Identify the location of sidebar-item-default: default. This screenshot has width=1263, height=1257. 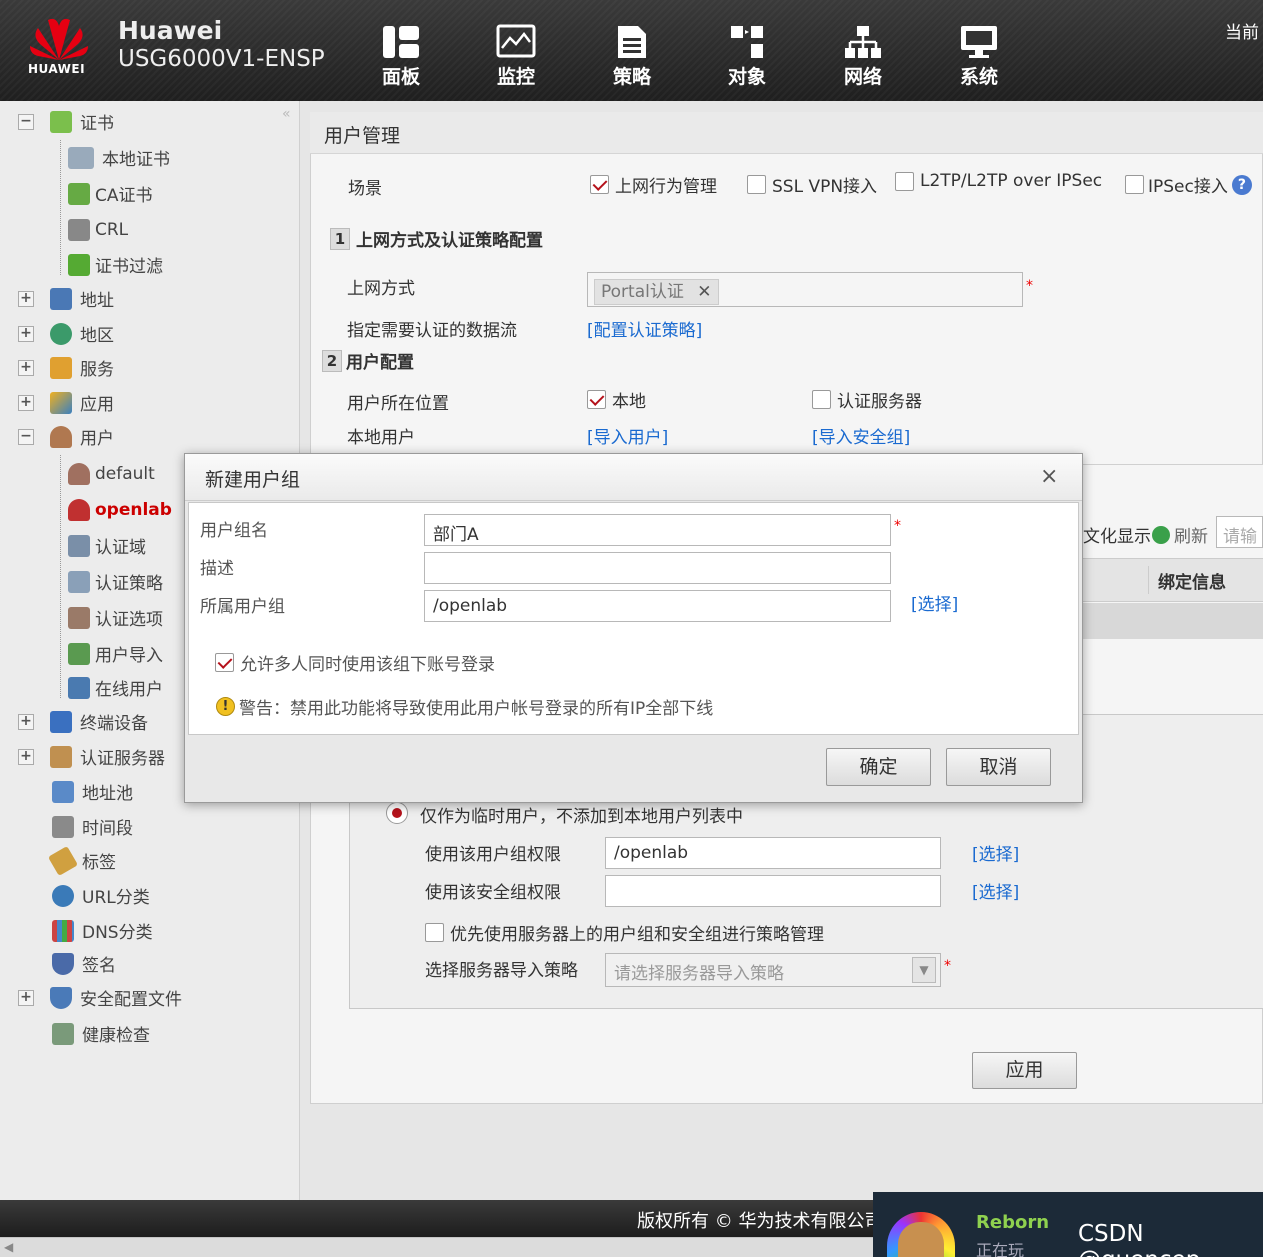
(111, 473).